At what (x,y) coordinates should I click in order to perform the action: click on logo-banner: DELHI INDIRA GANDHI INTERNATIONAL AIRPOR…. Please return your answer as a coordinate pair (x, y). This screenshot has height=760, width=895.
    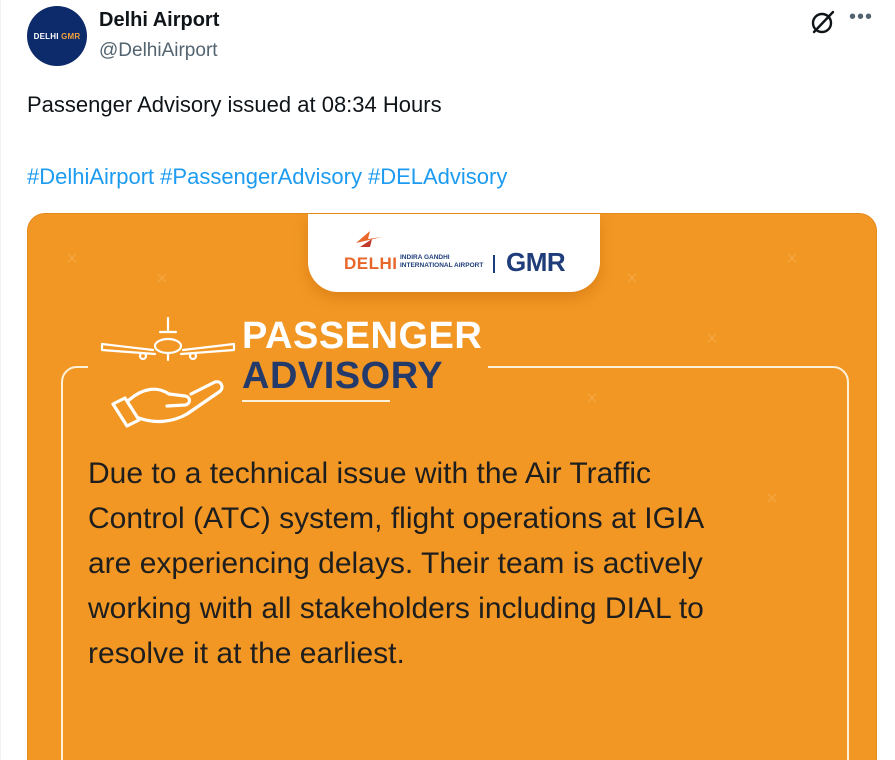
    Looking at the image, I should click on (454, 253).